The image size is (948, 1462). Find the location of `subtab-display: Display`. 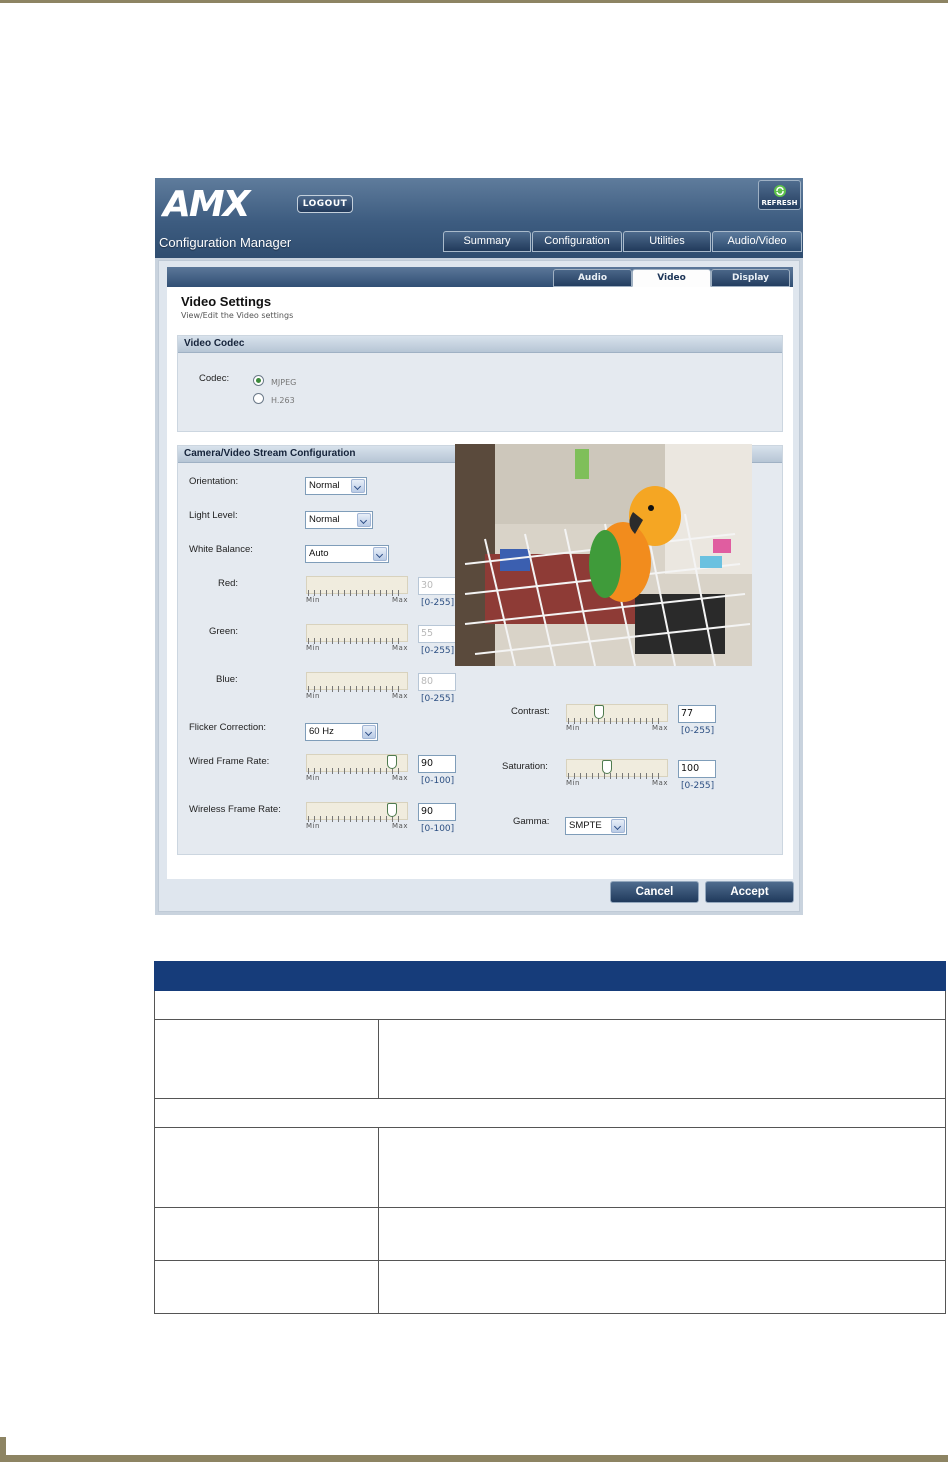

subtab-display: Display is located at coordinates (750, 278).